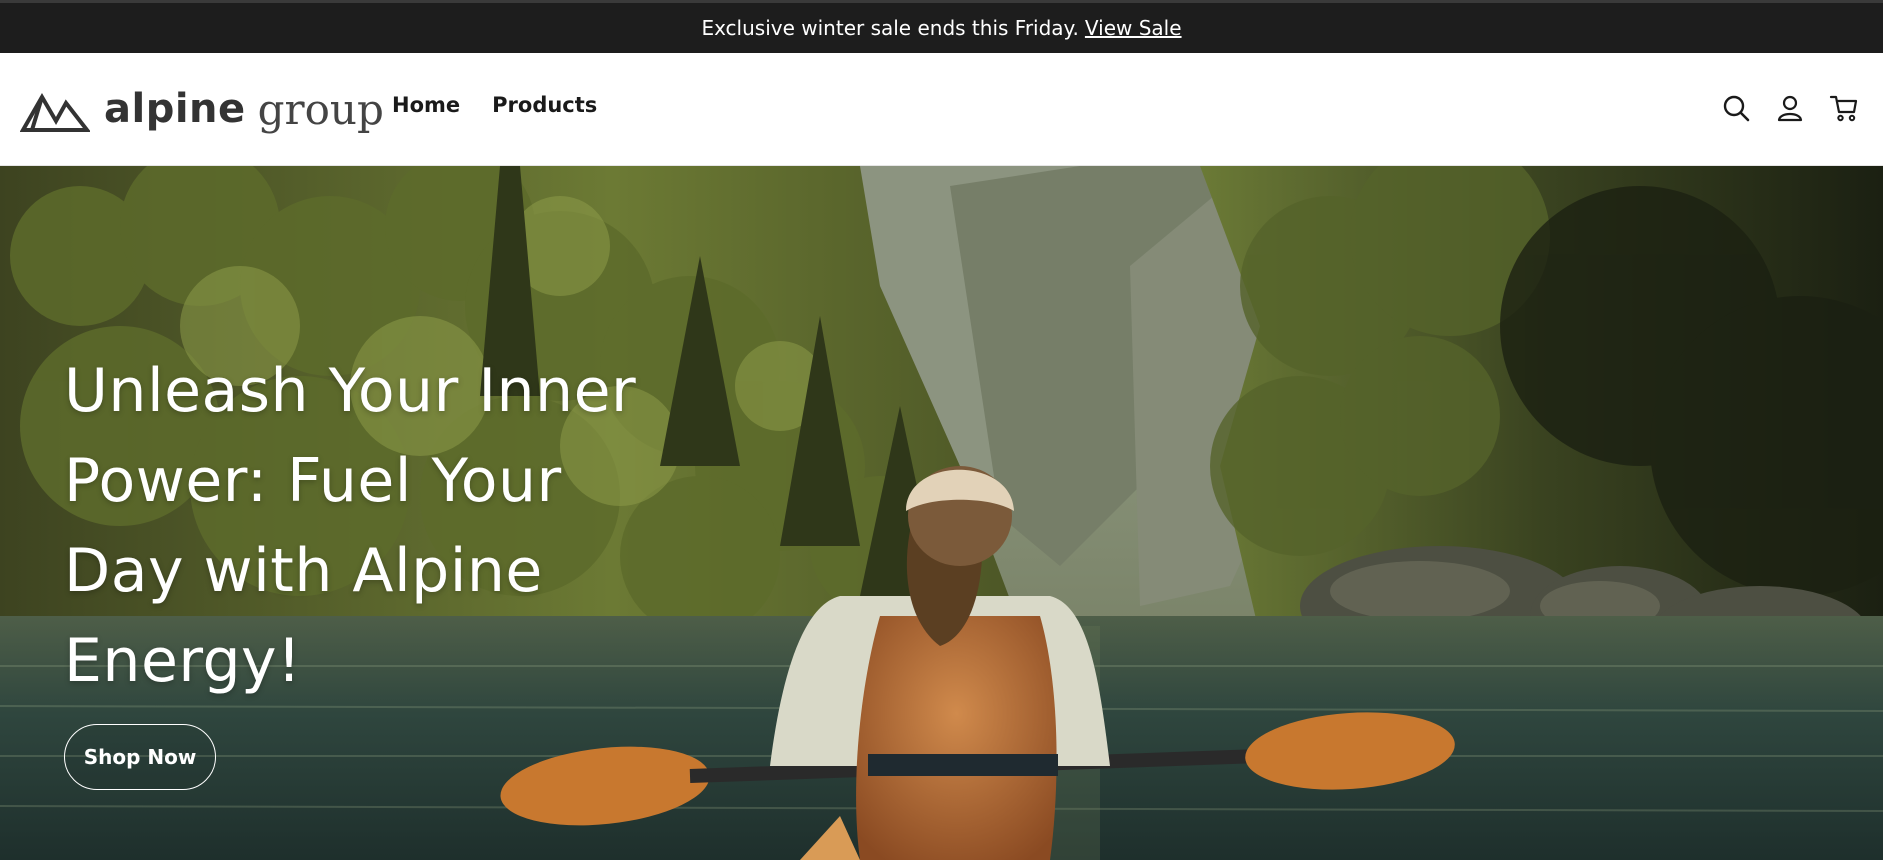  Describe the element at coordinates (175, 109) in the screenshot. I see `logo-word-alpine: alpine` at that location.